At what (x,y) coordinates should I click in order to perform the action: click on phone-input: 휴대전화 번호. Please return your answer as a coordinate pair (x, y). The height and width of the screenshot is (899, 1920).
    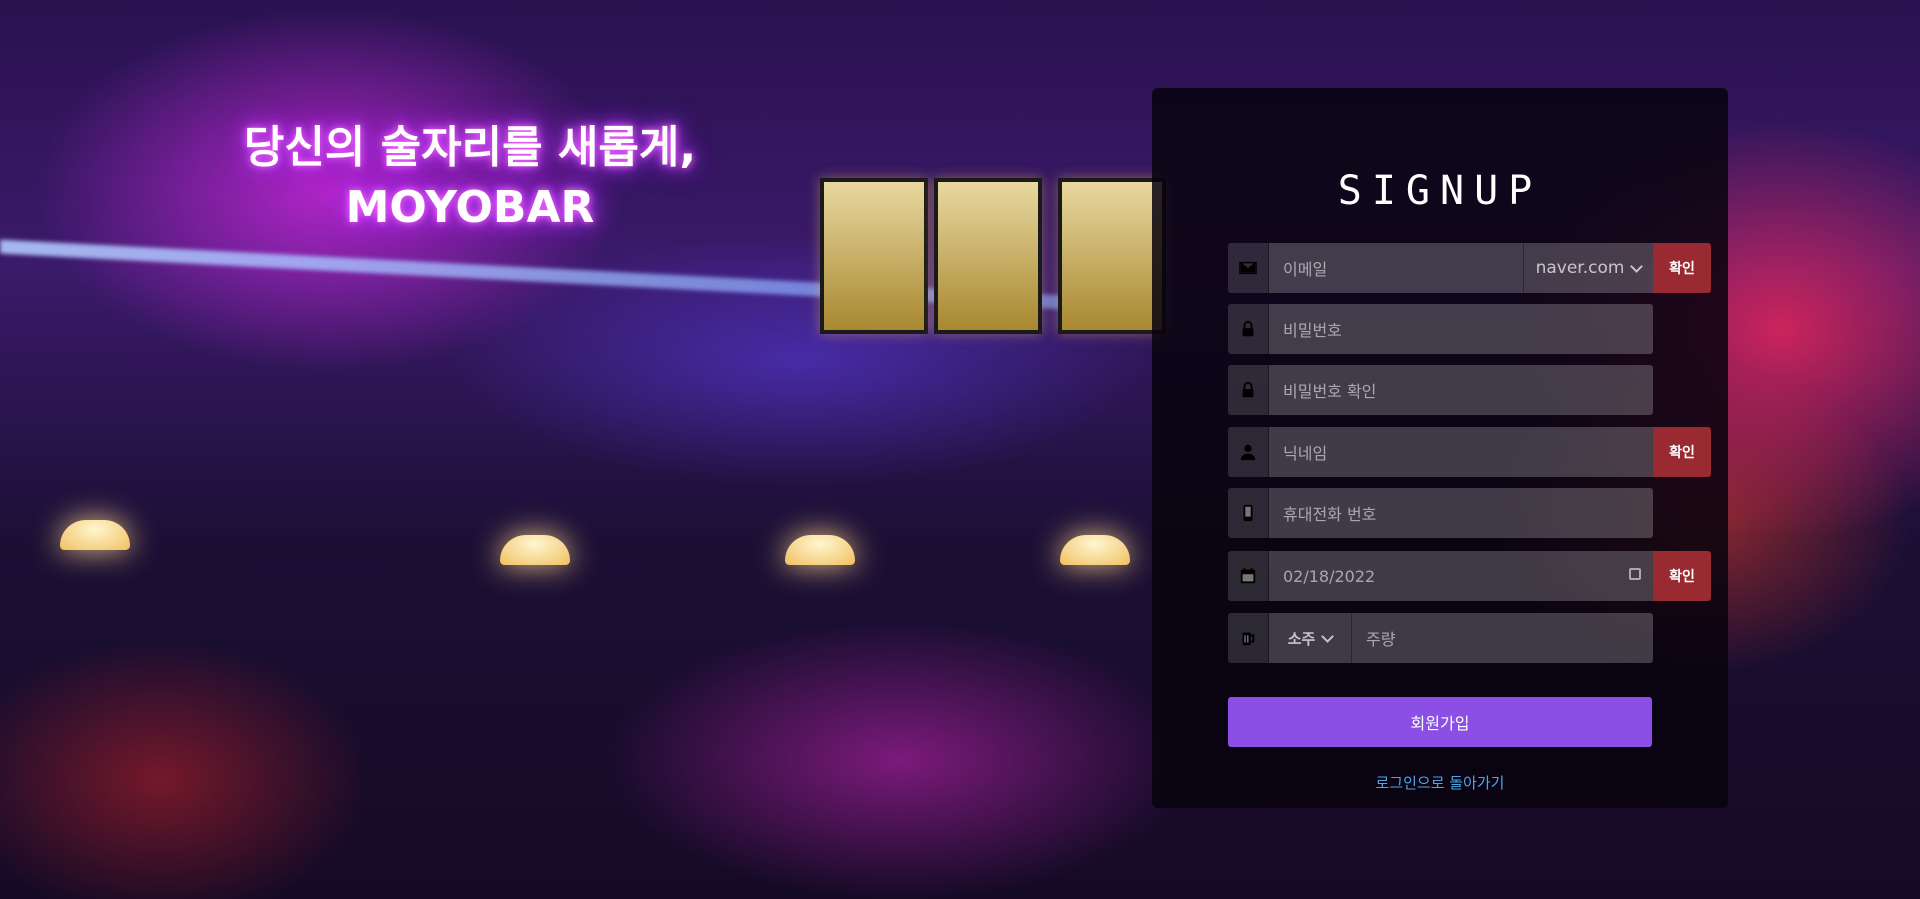
    Looking at the image, I should click on (1461, 513).